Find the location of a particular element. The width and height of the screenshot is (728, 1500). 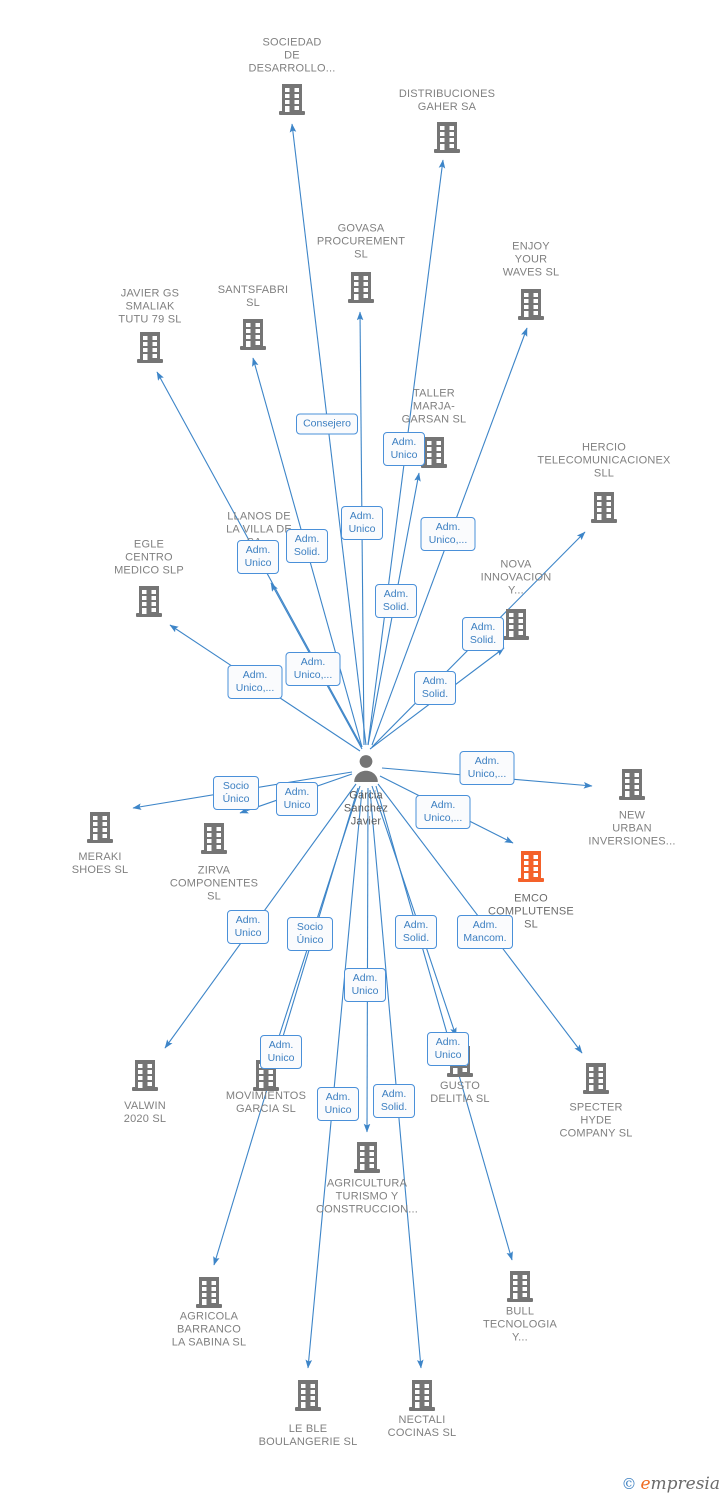

person-node-label: Garcia Sanchez Javier is located at coordinates (366, 808).